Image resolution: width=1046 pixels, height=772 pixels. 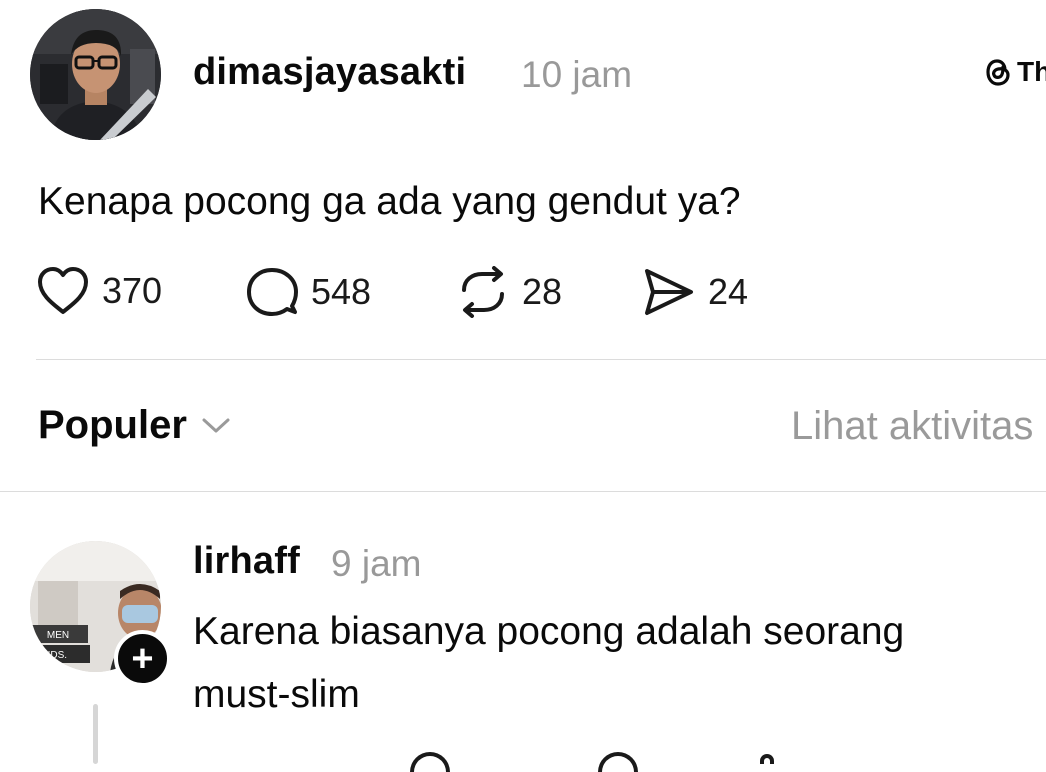 What do you see at coordinates (542, 291) in the screenshot?
I see `repost-count: 28` at bounding box center [542, 291].